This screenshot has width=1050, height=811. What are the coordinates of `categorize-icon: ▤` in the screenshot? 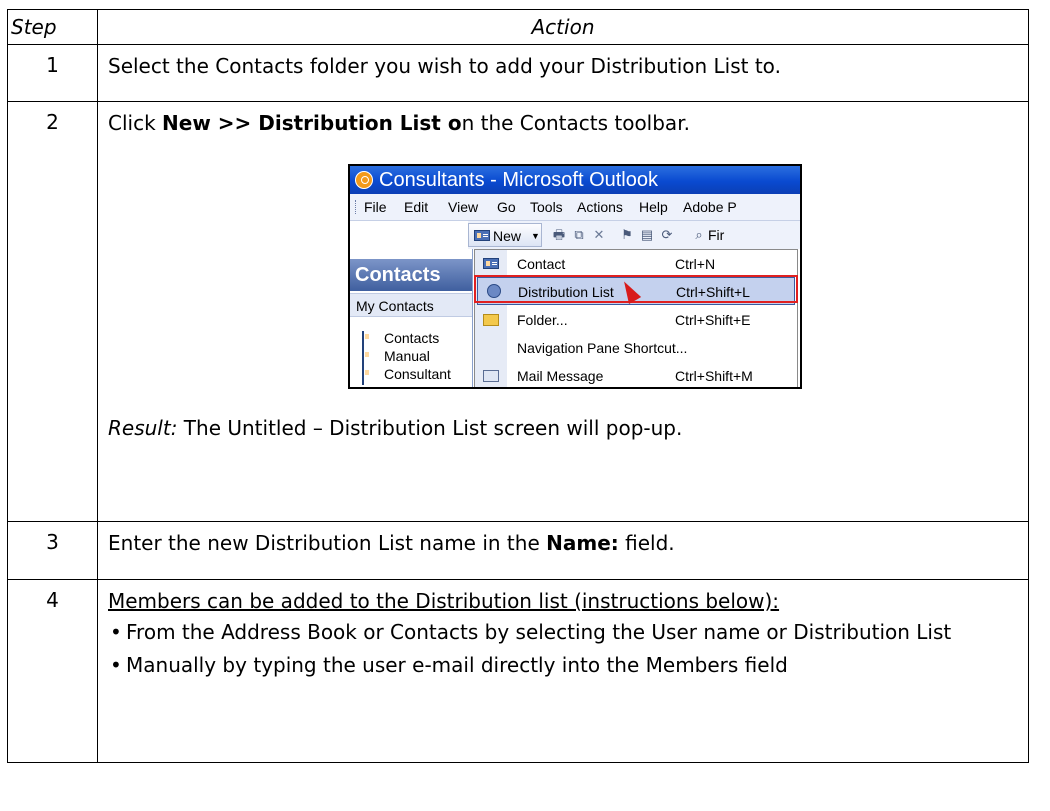 It's located at (647, 235).